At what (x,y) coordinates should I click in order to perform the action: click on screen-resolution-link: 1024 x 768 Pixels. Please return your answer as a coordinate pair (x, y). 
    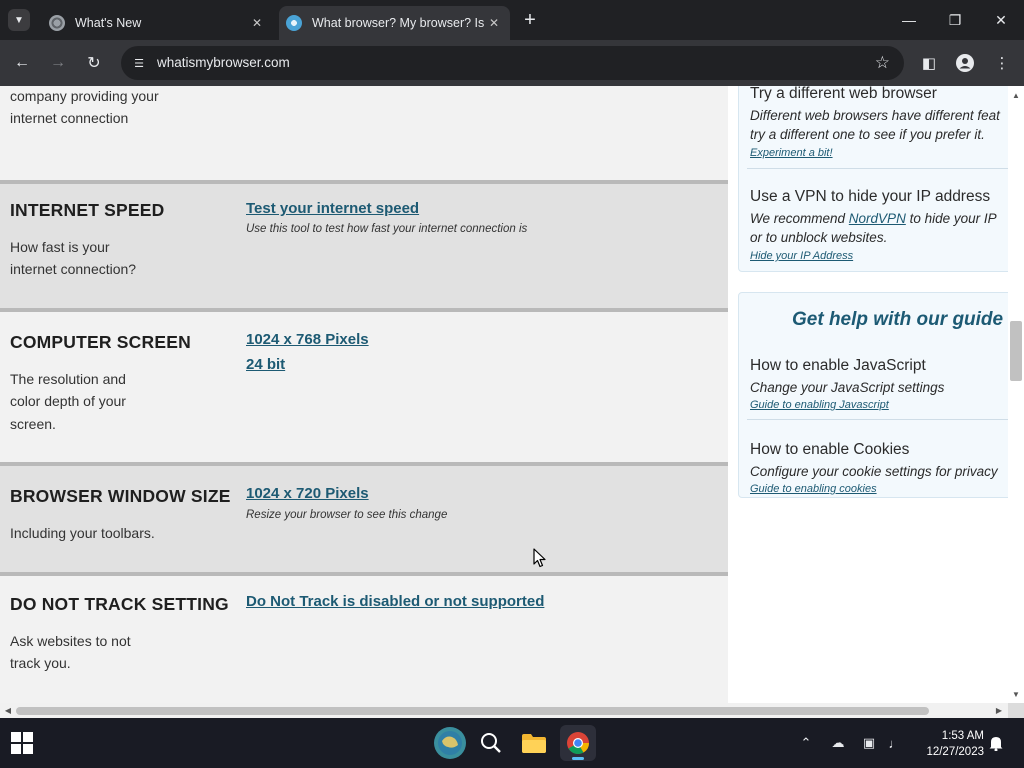
    Looking at the image, I should click on (307, 339).